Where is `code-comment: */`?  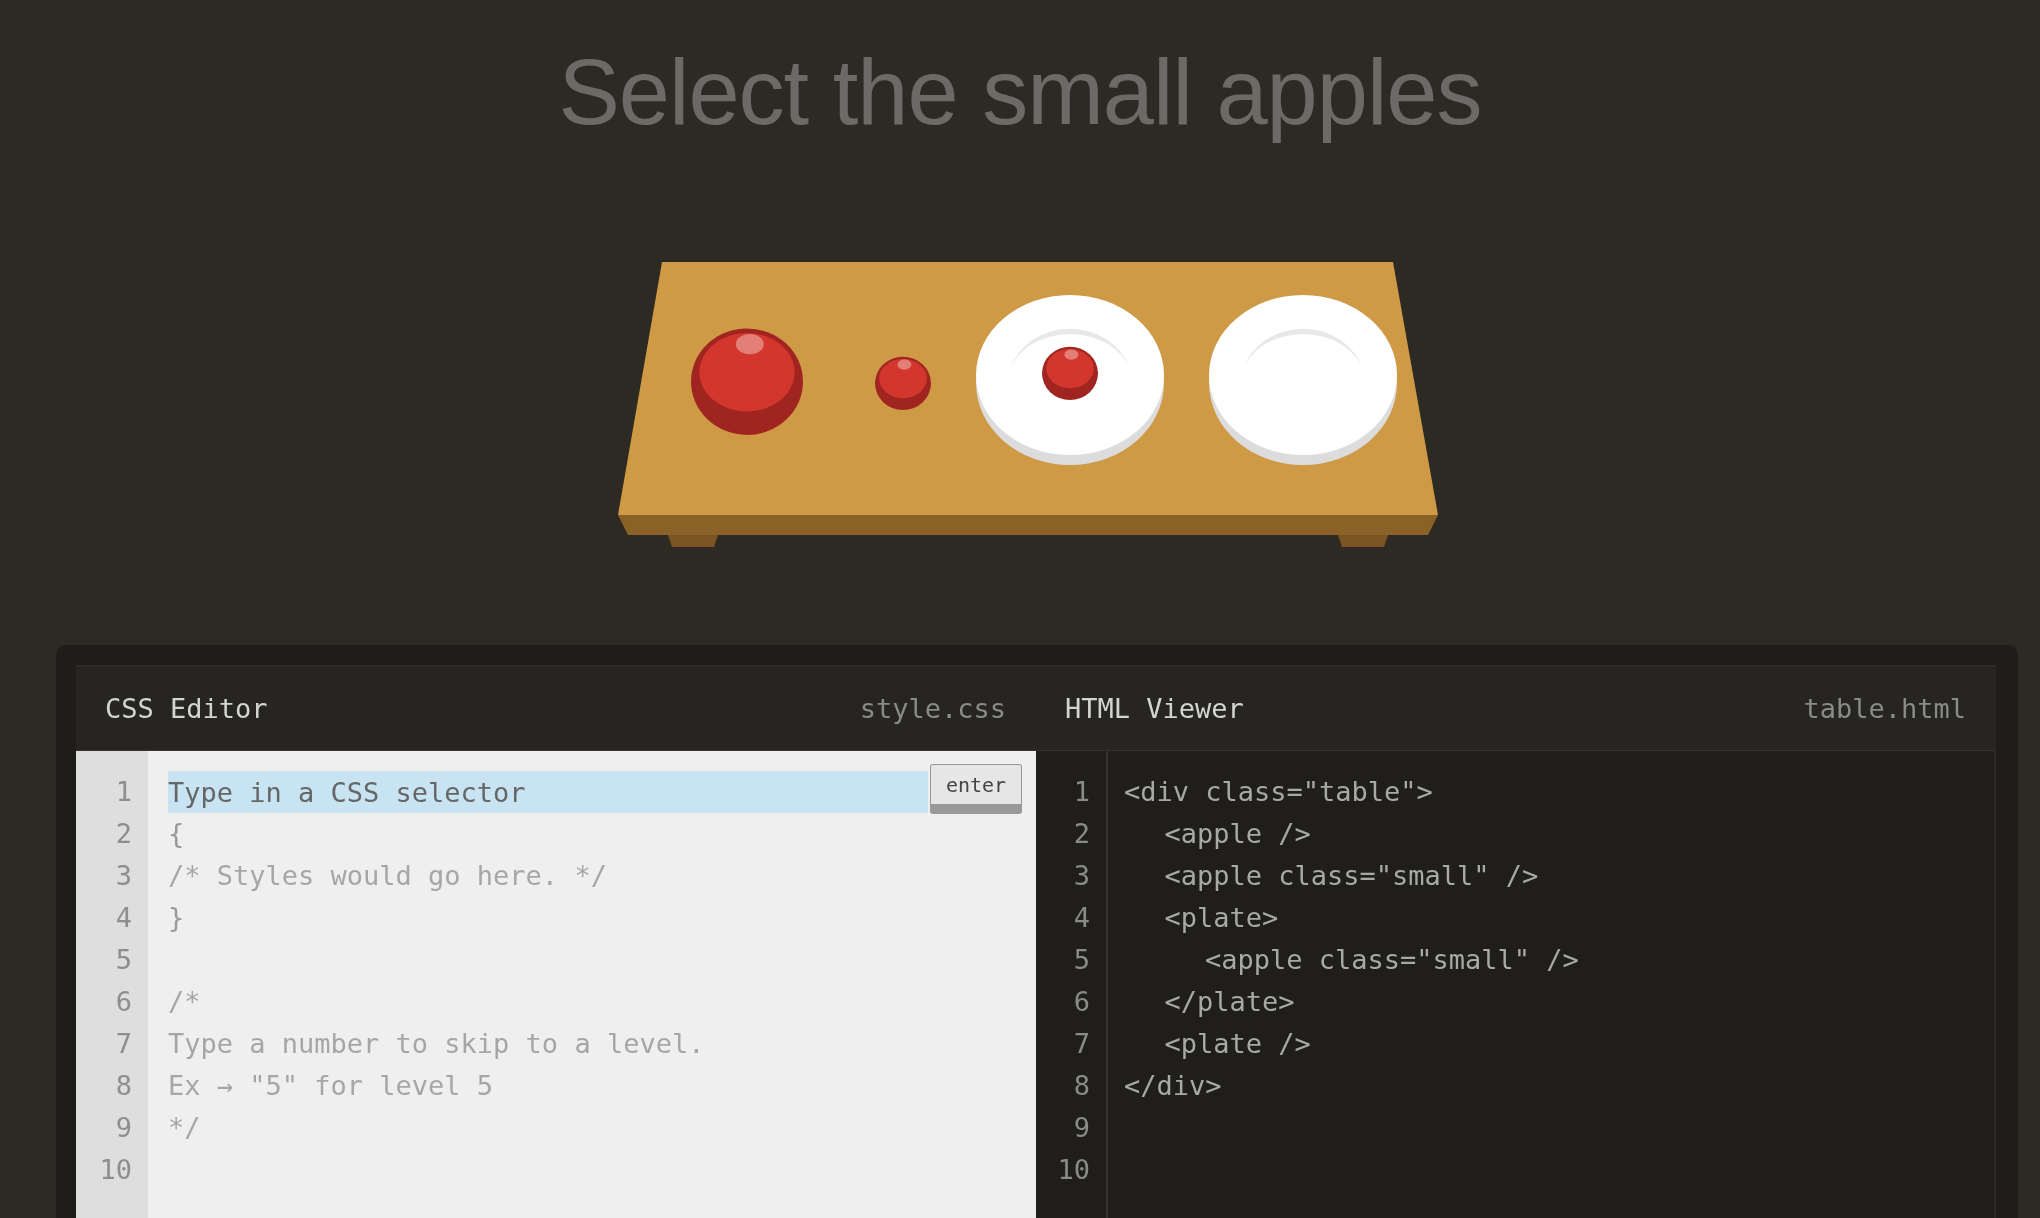
code-comment: */ is located at coordinates (185, 1128).